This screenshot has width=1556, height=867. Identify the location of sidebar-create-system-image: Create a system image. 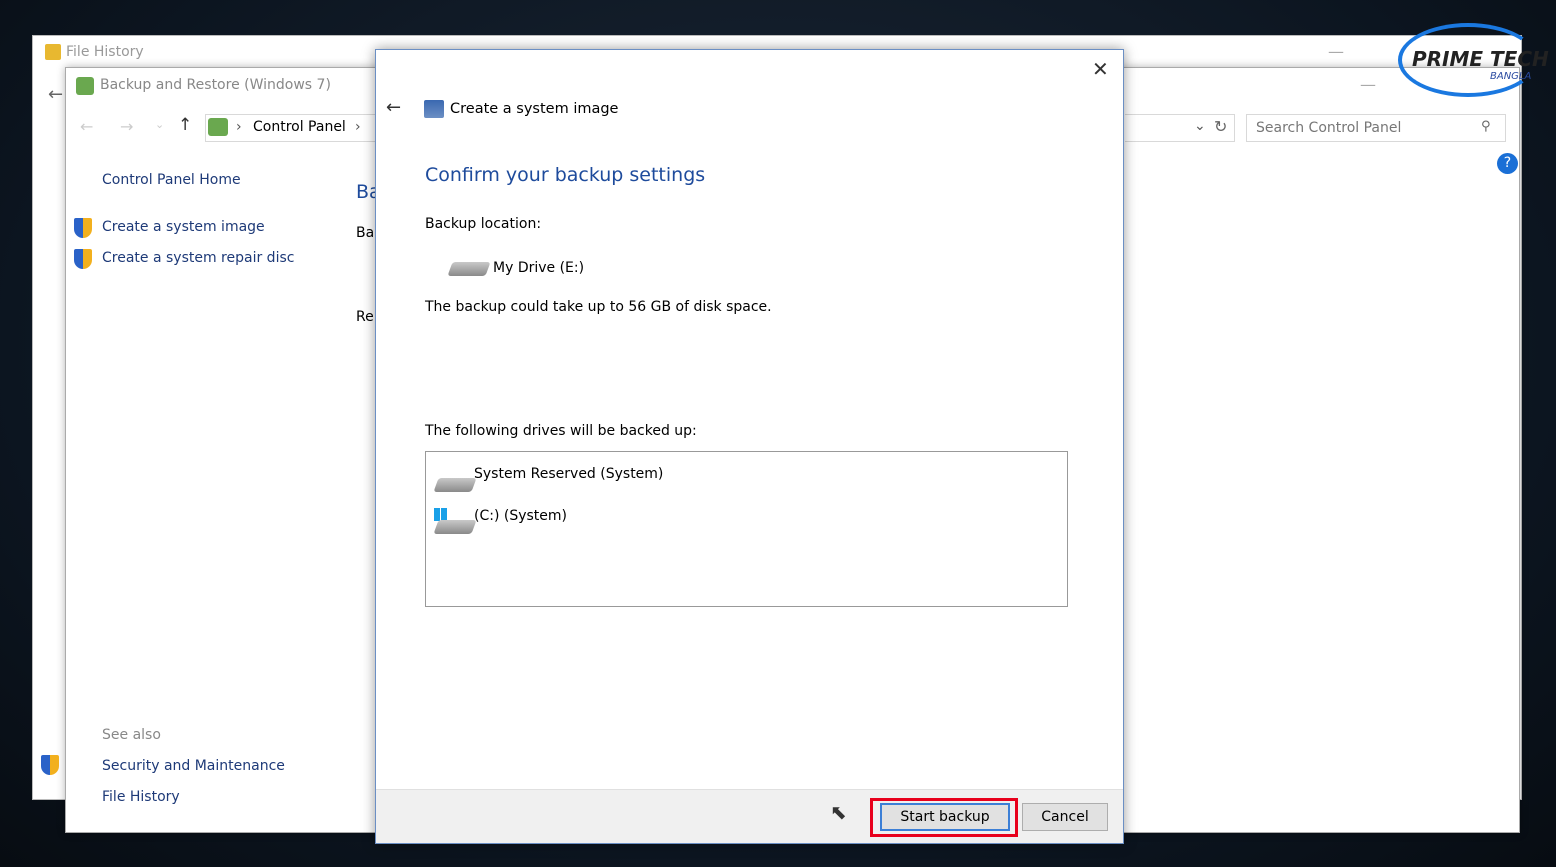
(183, 227).